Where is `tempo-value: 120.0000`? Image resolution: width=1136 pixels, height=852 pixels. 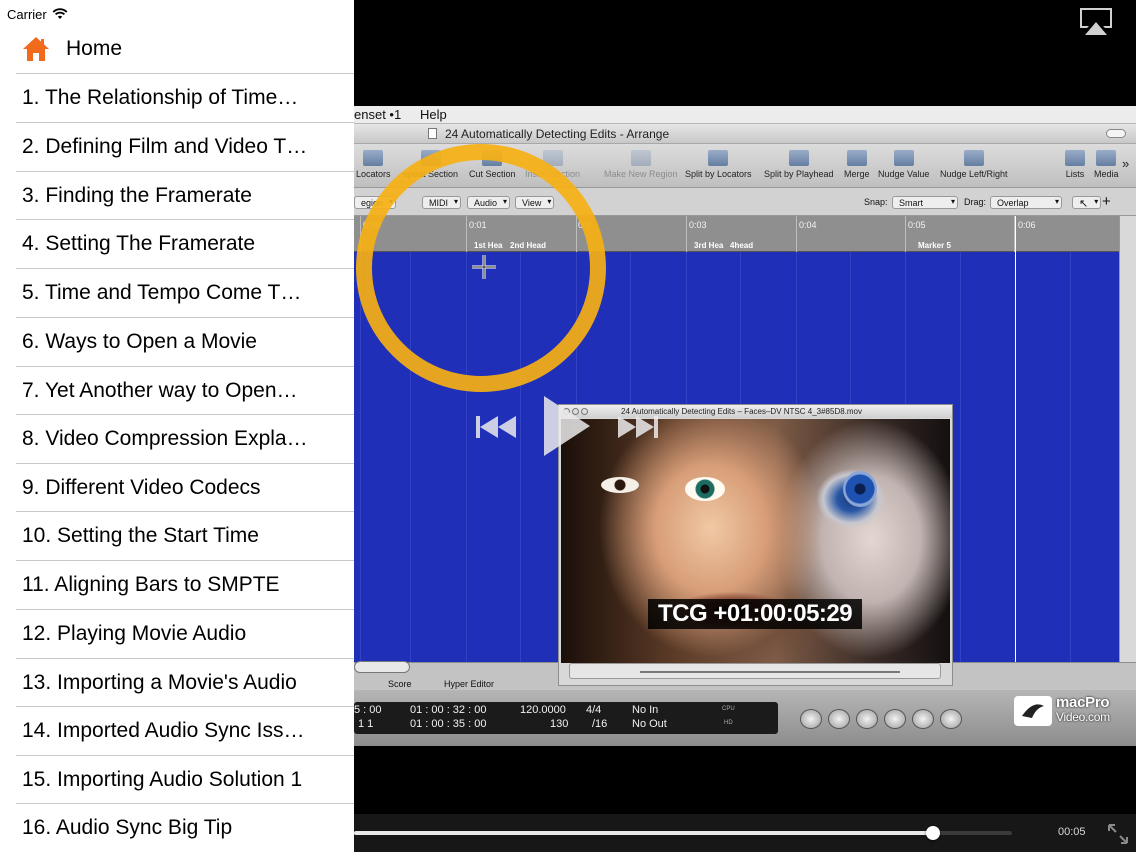 tempo-value: 120.0000 is located at coordinates (543, 710).